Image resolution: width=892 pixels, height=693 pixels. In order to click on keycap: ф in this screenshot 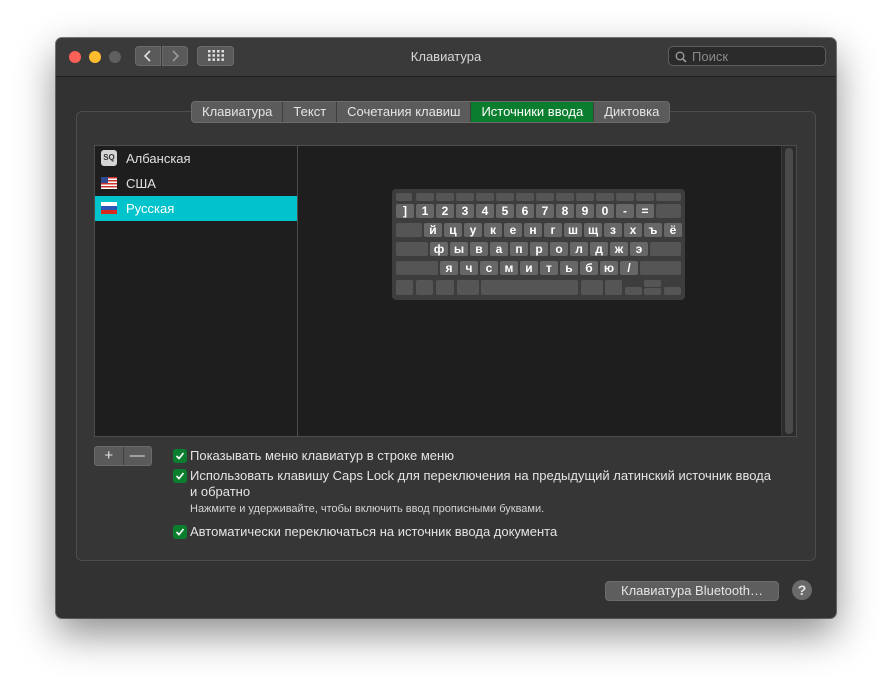, I will do `click(439, 249)`.